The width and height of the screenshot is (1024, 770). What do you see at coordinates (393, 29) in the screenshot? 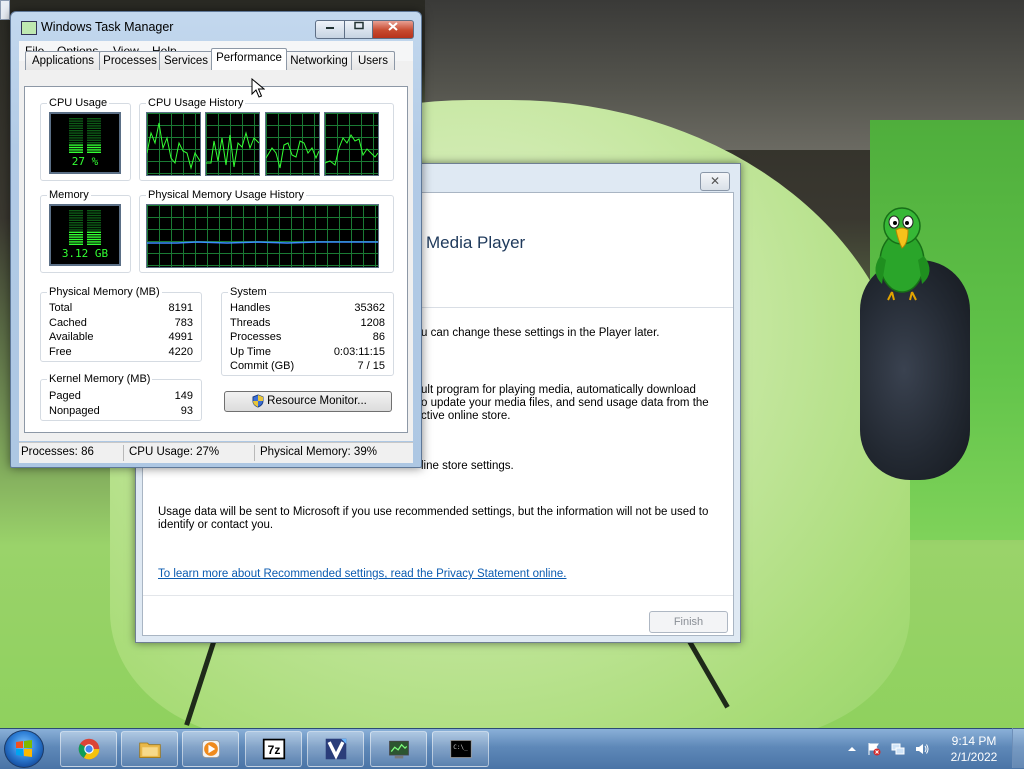
I see `close-button` at bounding box center [393, 29].